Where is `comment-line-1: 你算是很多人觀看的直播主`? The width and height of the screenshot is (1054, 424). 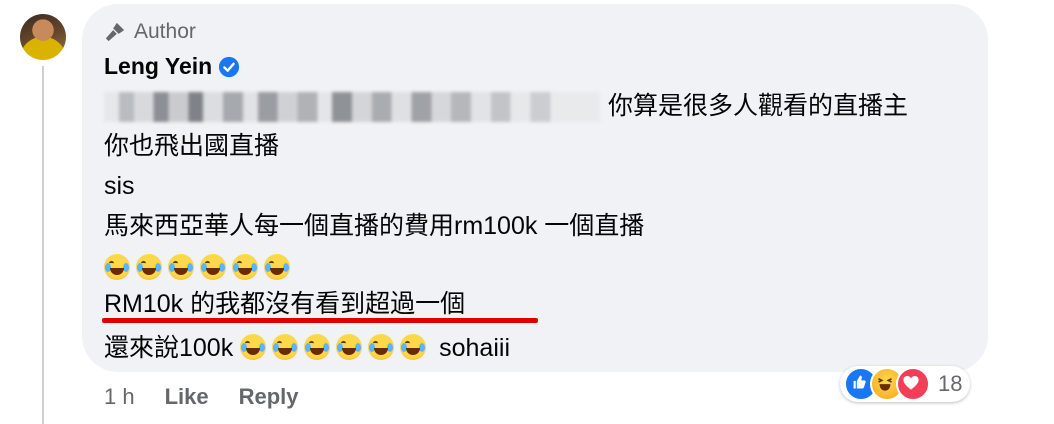
comment-line-1: 你算是很多人觀看的直播主 is located at coordinates (506, 106).